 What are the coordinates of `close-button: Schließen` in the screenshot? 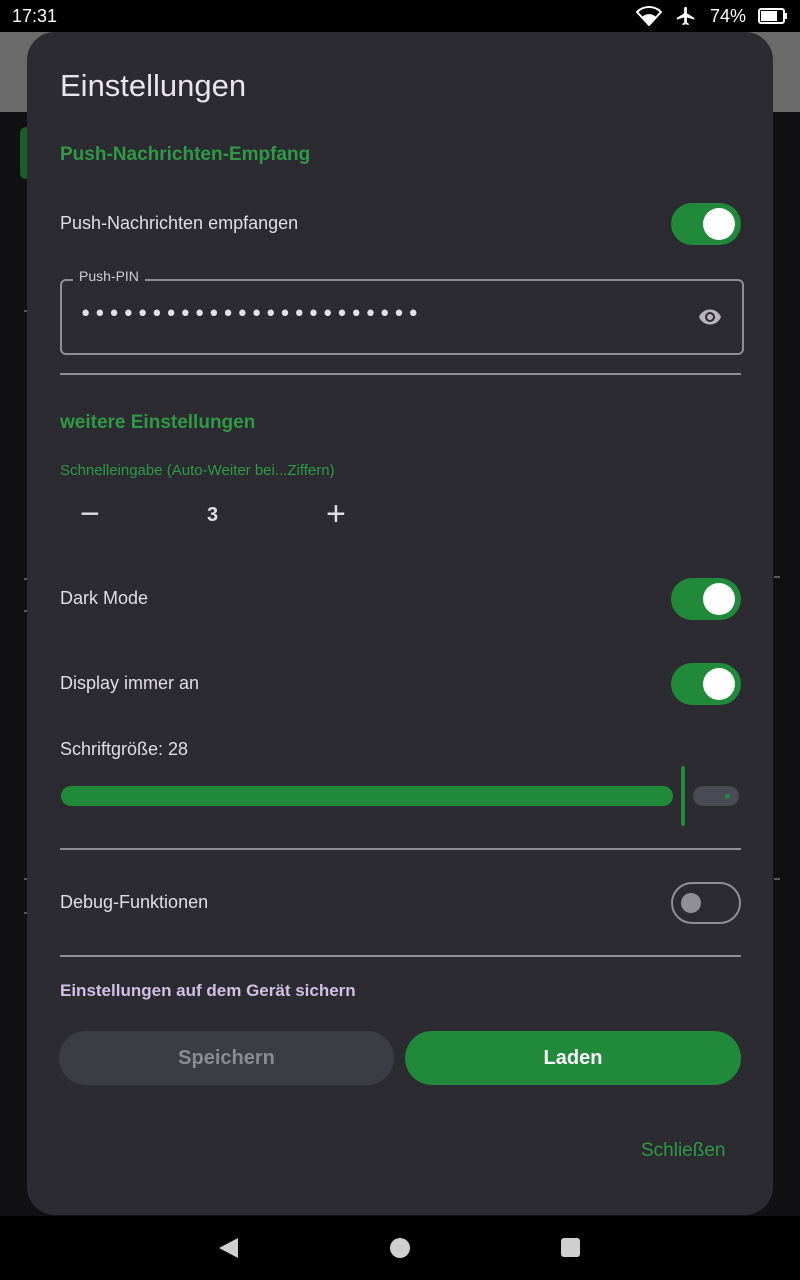 It's located at (683, 1151).